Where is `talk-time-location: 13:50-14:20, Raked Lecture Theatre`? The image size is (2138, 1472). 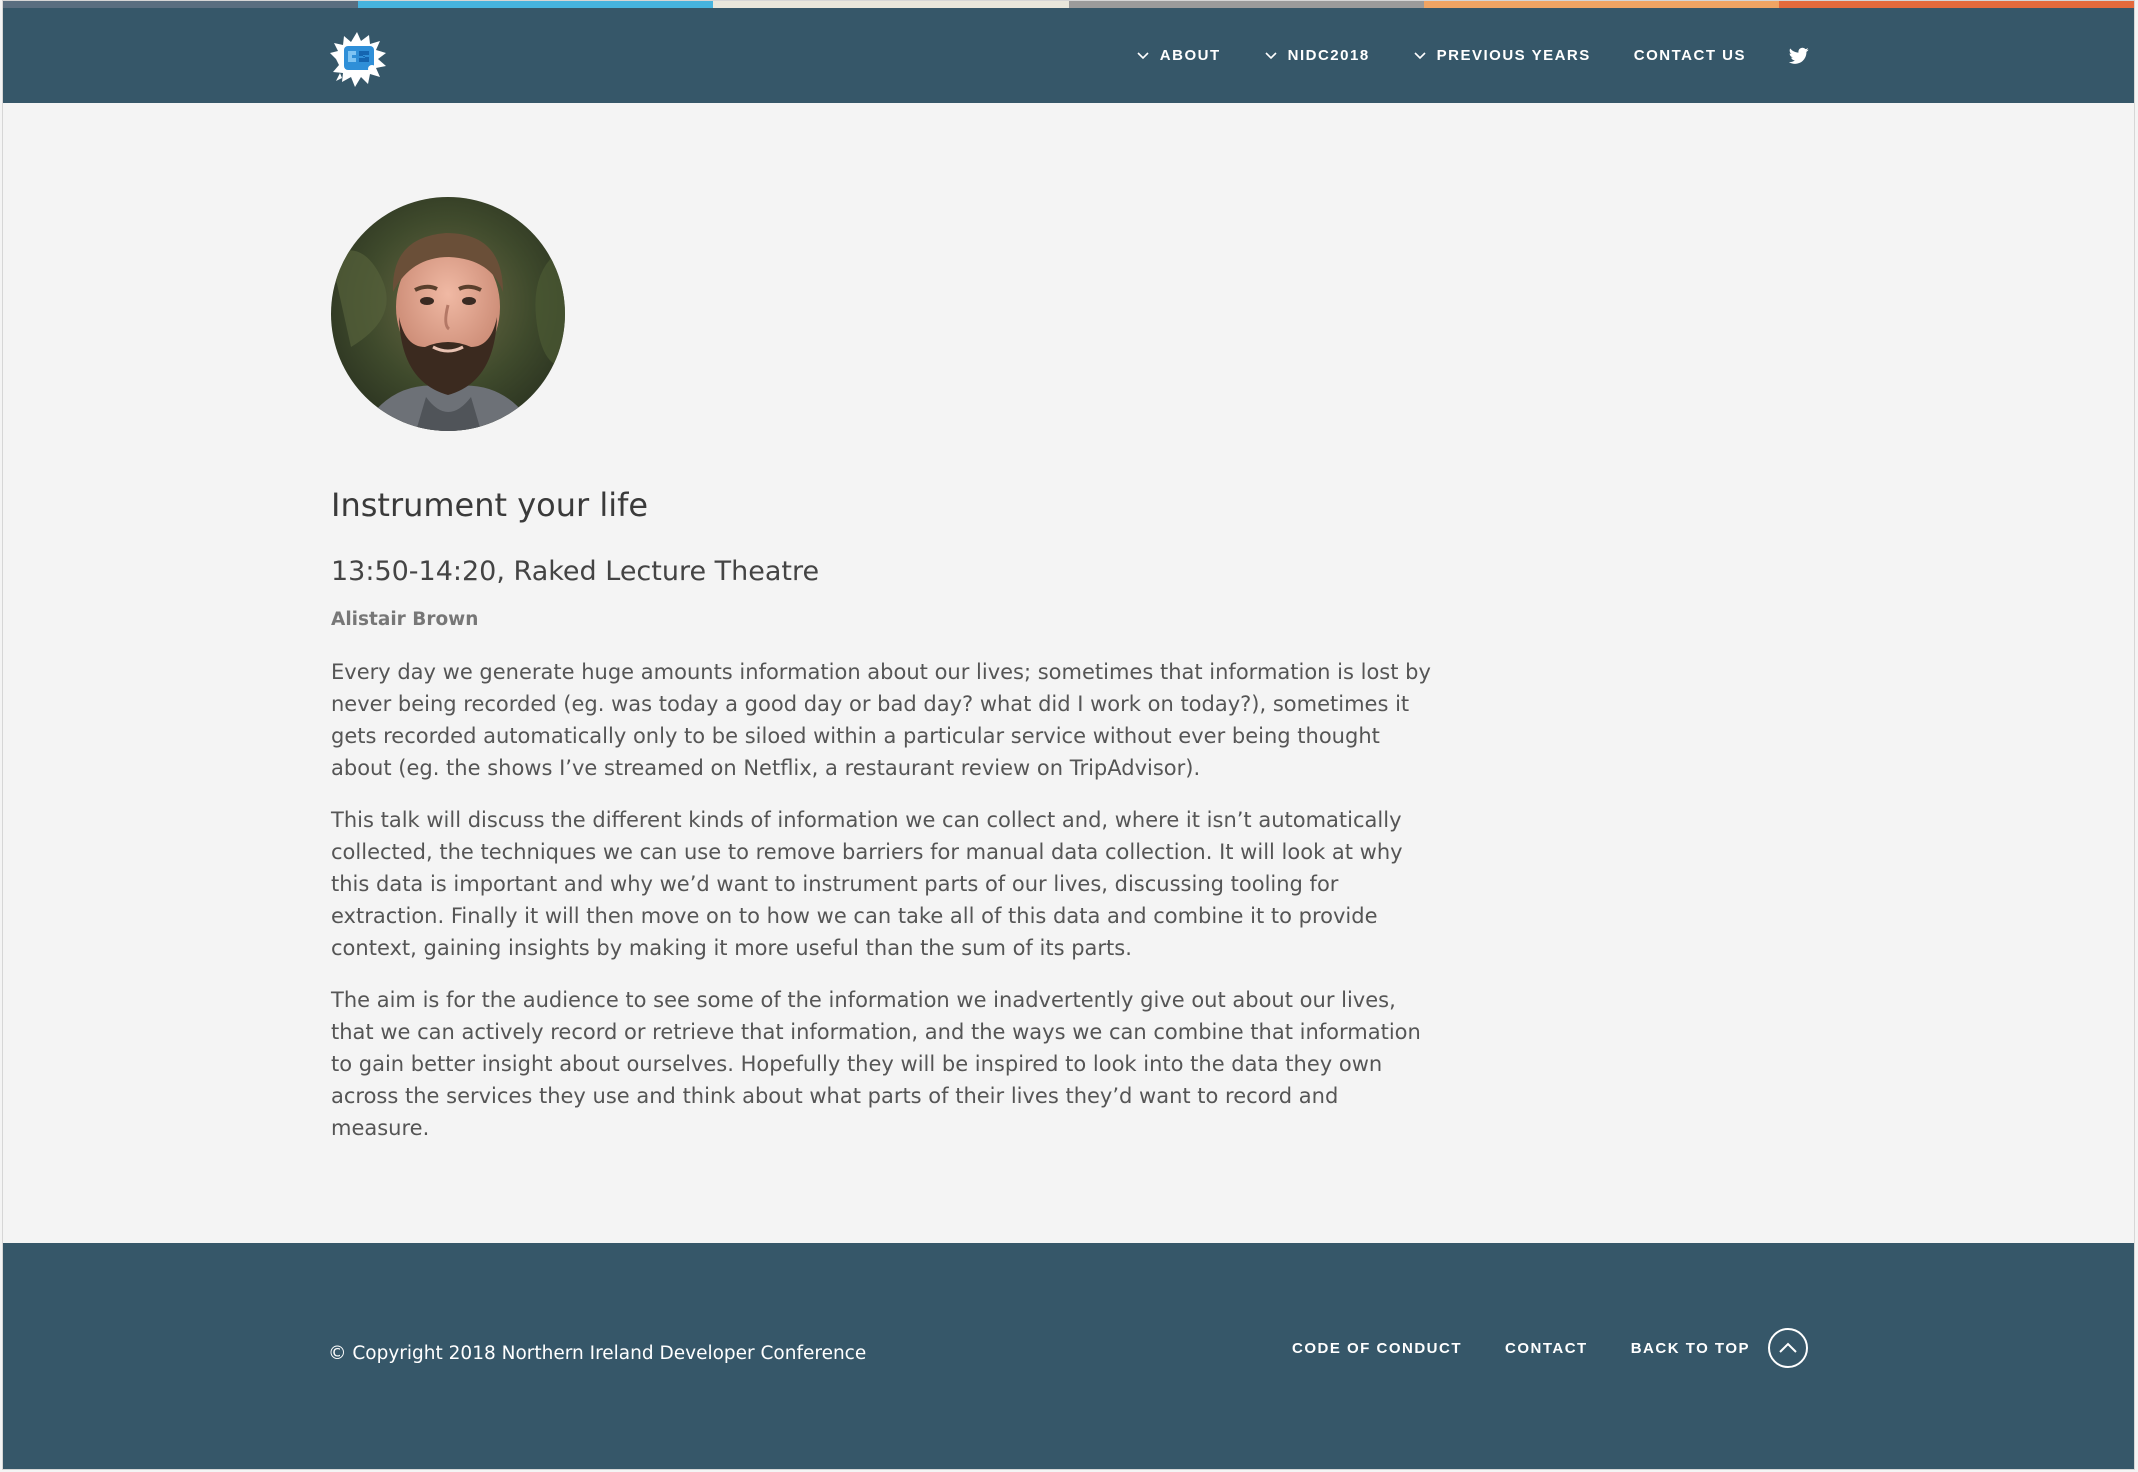 talk-time-location: 13:50-14:20, Raked Lecture Theatre is located at coordinates (575, 572).